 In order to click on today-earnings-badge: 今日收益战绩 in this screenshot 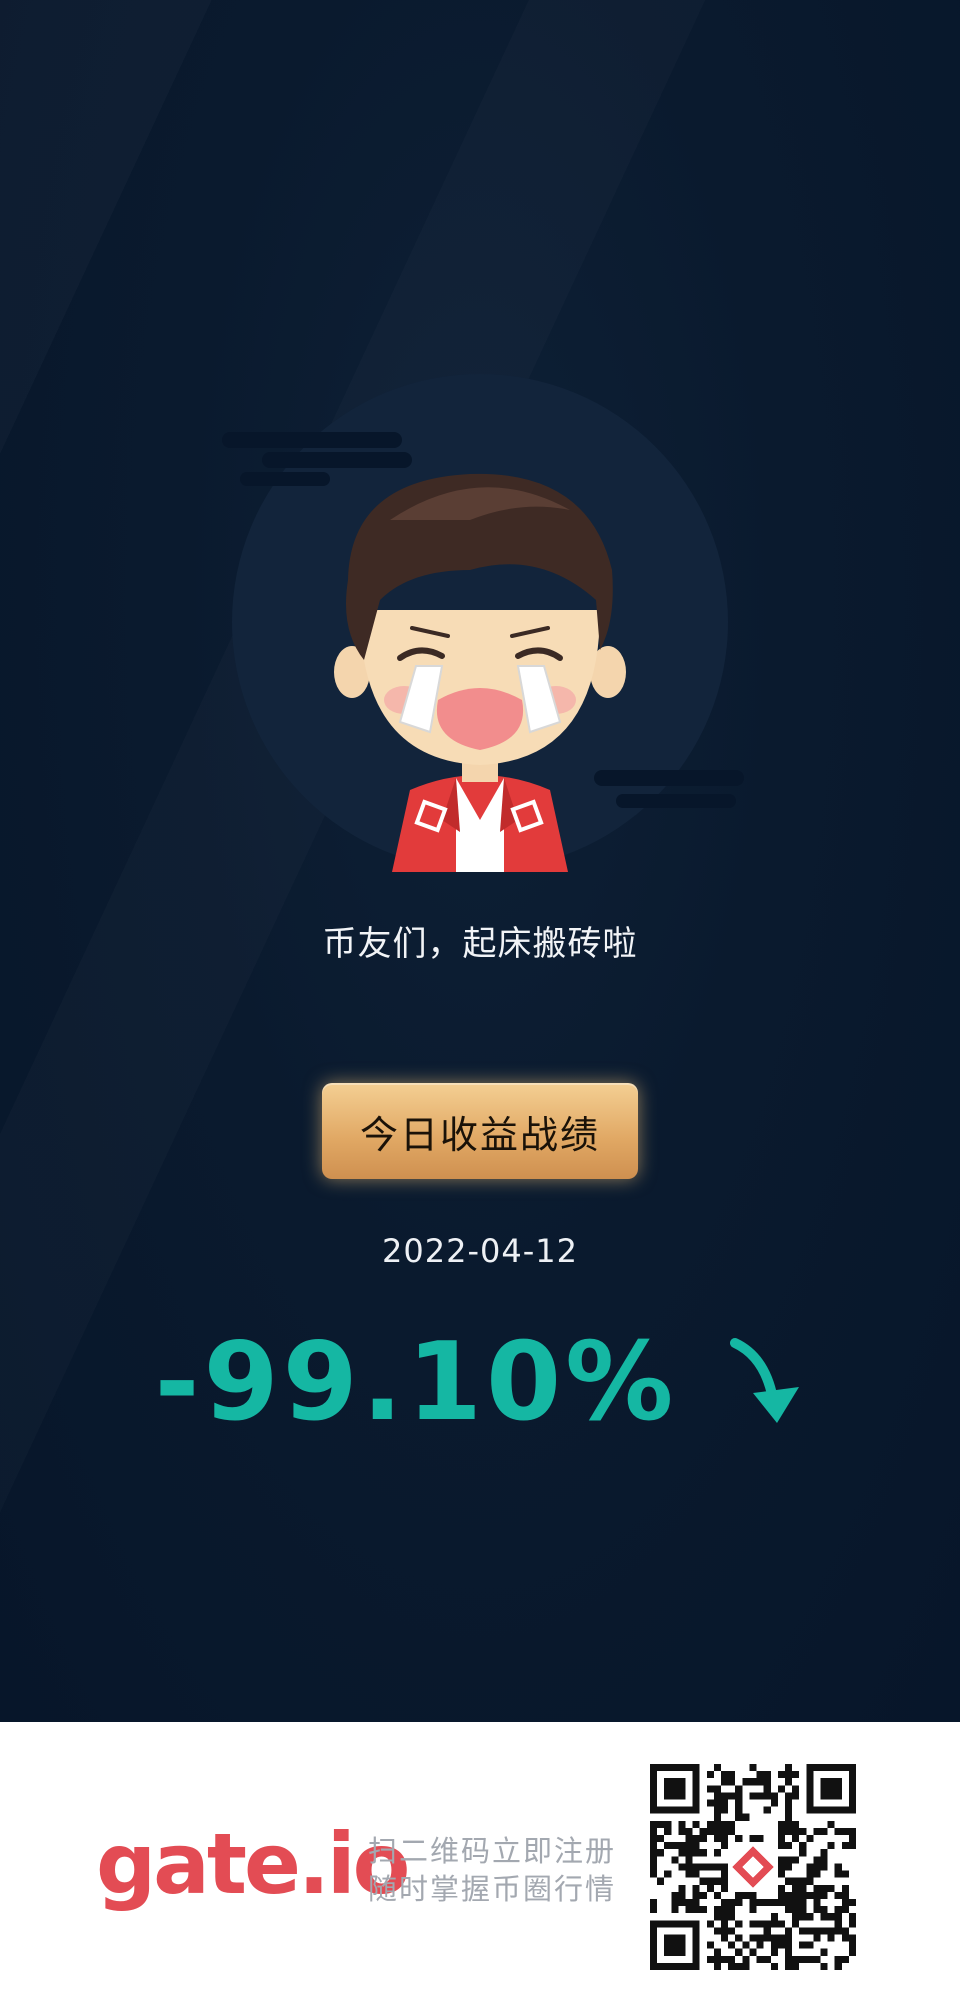, I will do `click(480, 1131)`.